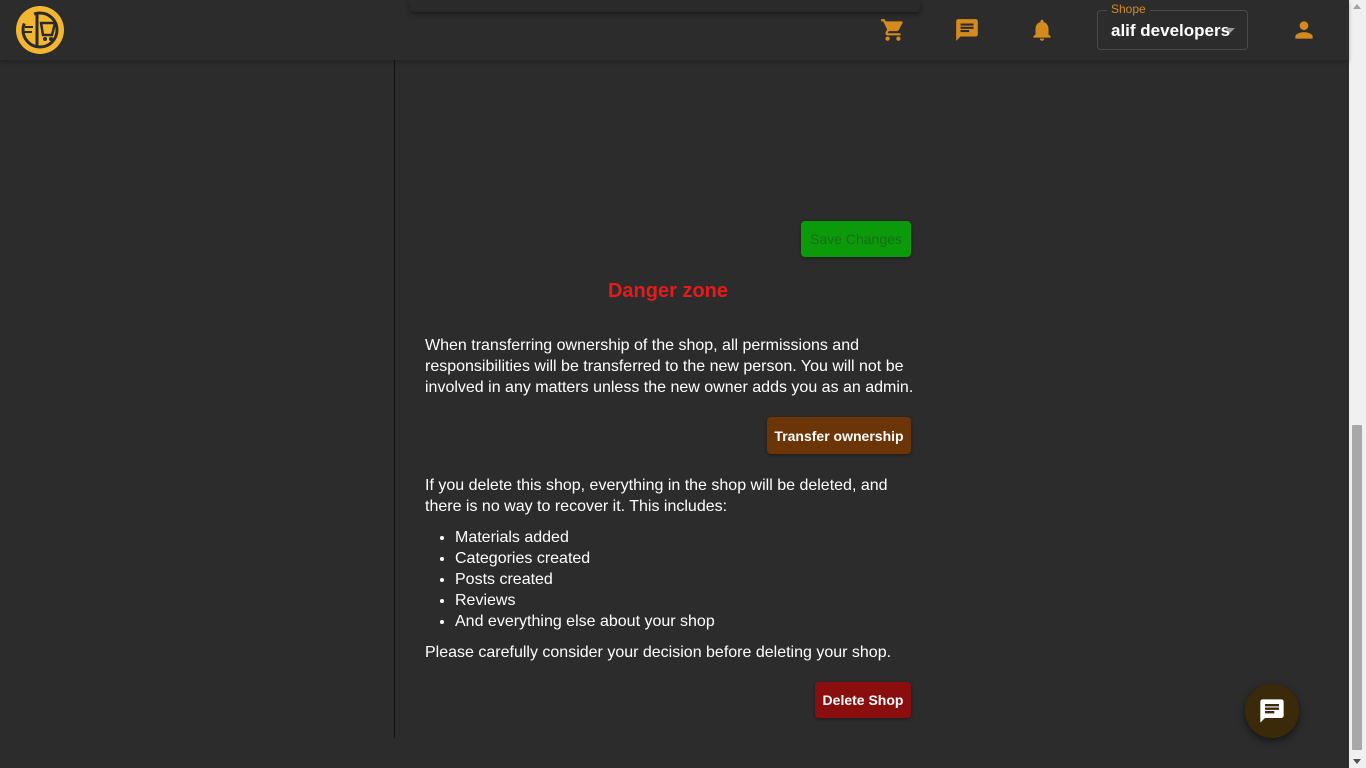  I want to click on delete-shop-button: Delete Shop, so click(863, 700).